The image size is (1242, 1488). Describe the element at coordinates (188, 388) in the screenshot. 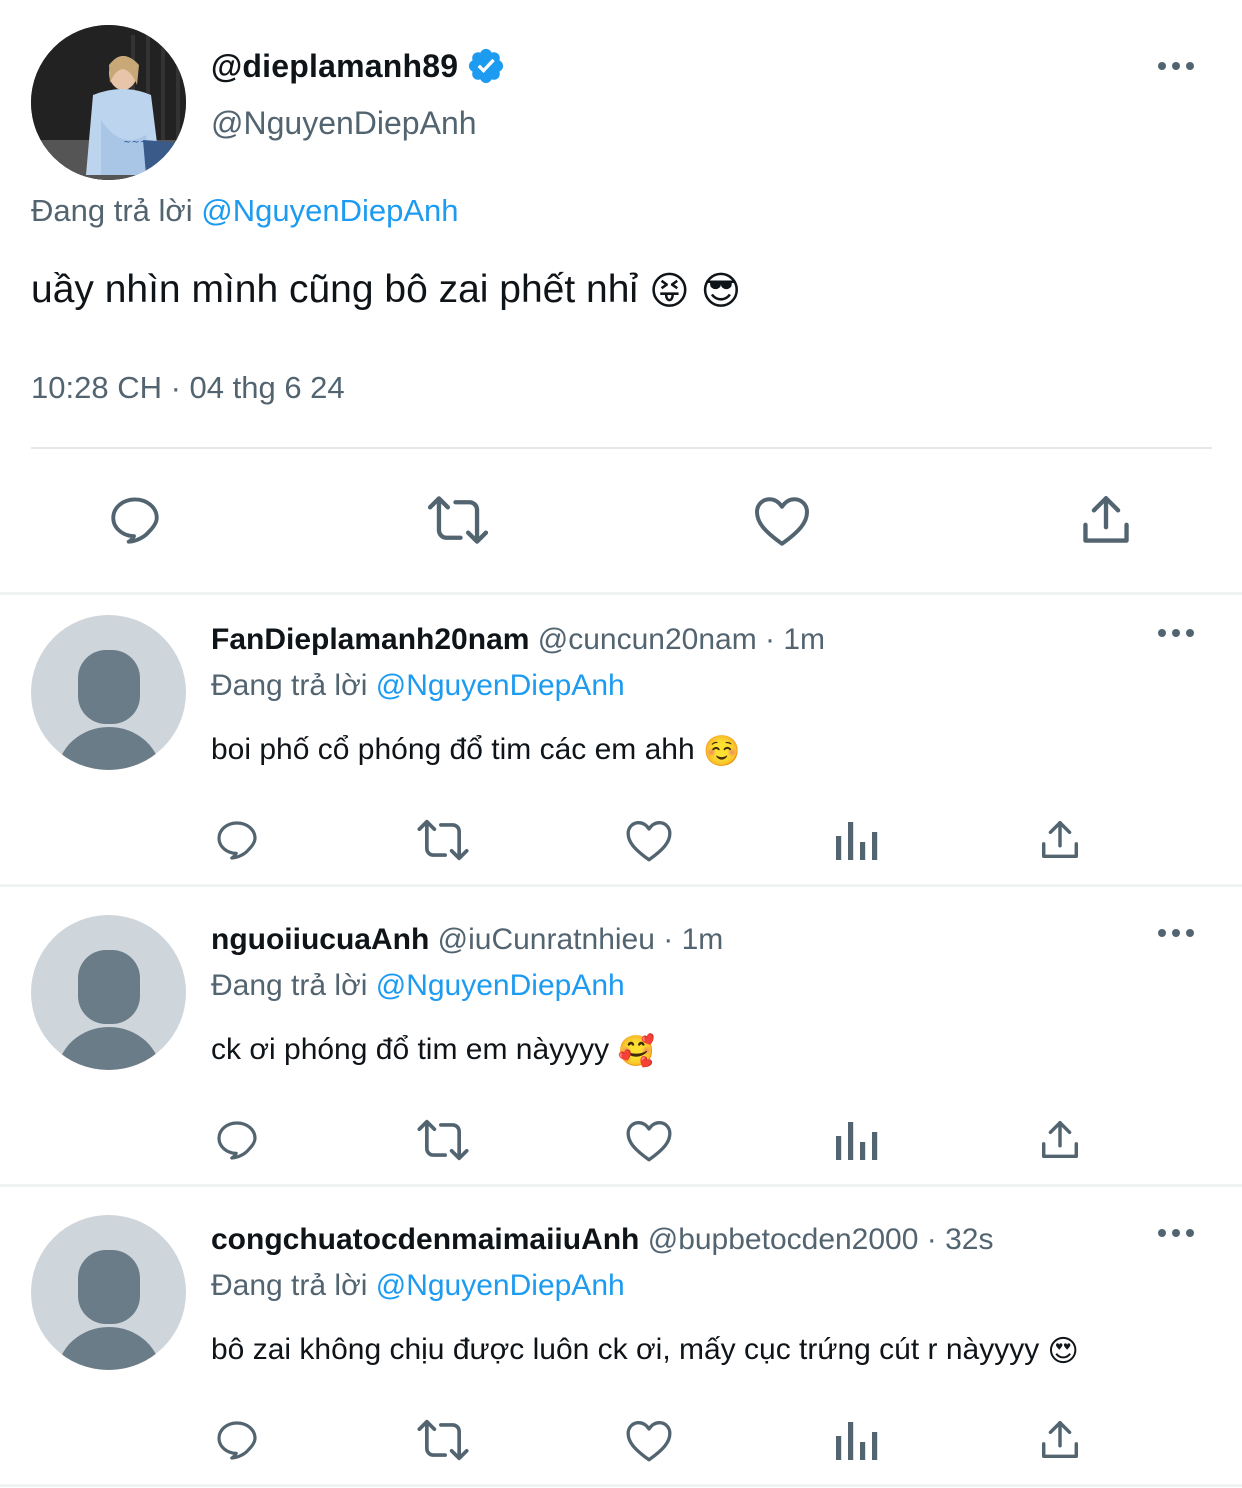

I see `tweet-timestamp: 10:28 CH · 04 thg 6 24` at that location.